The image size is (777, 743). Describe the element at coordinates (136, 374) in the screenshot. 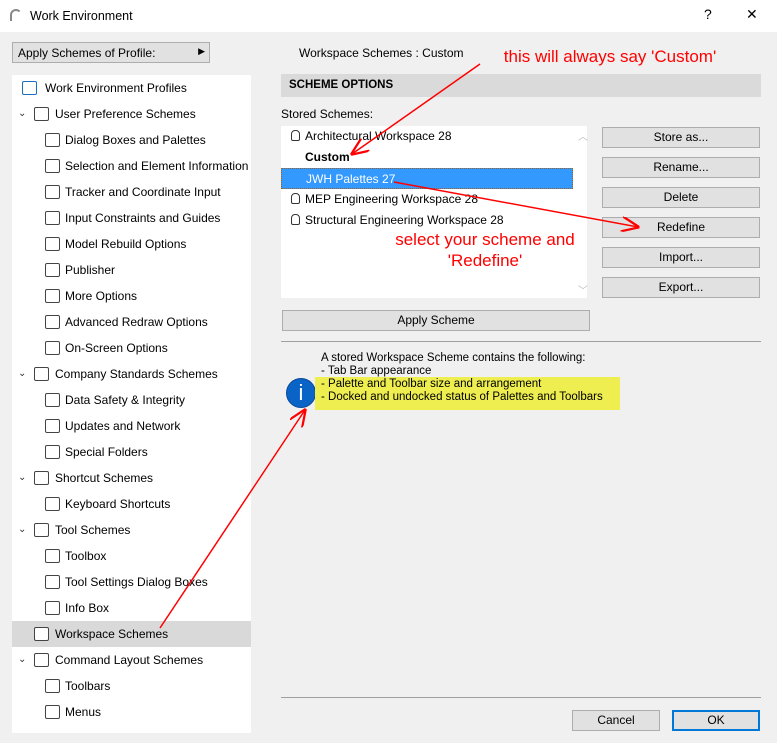

I see `tree-item-label: Company Standards Schemes` at that location.